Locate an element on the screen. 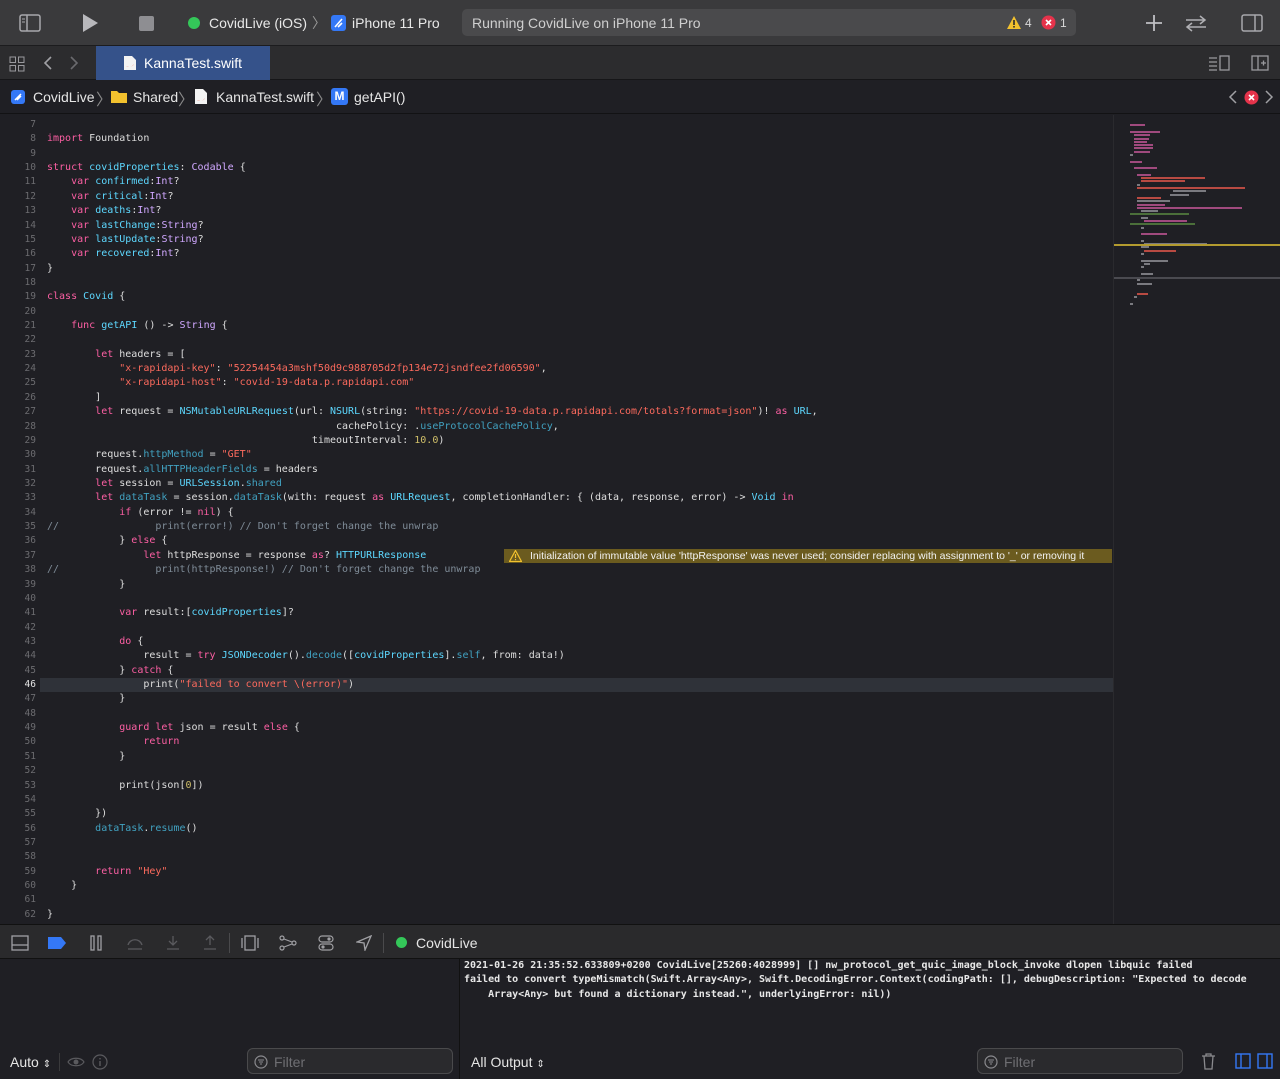 This screenshot has height=1079, width=1280. line-number: 26 is located at coordinates (18, 398).